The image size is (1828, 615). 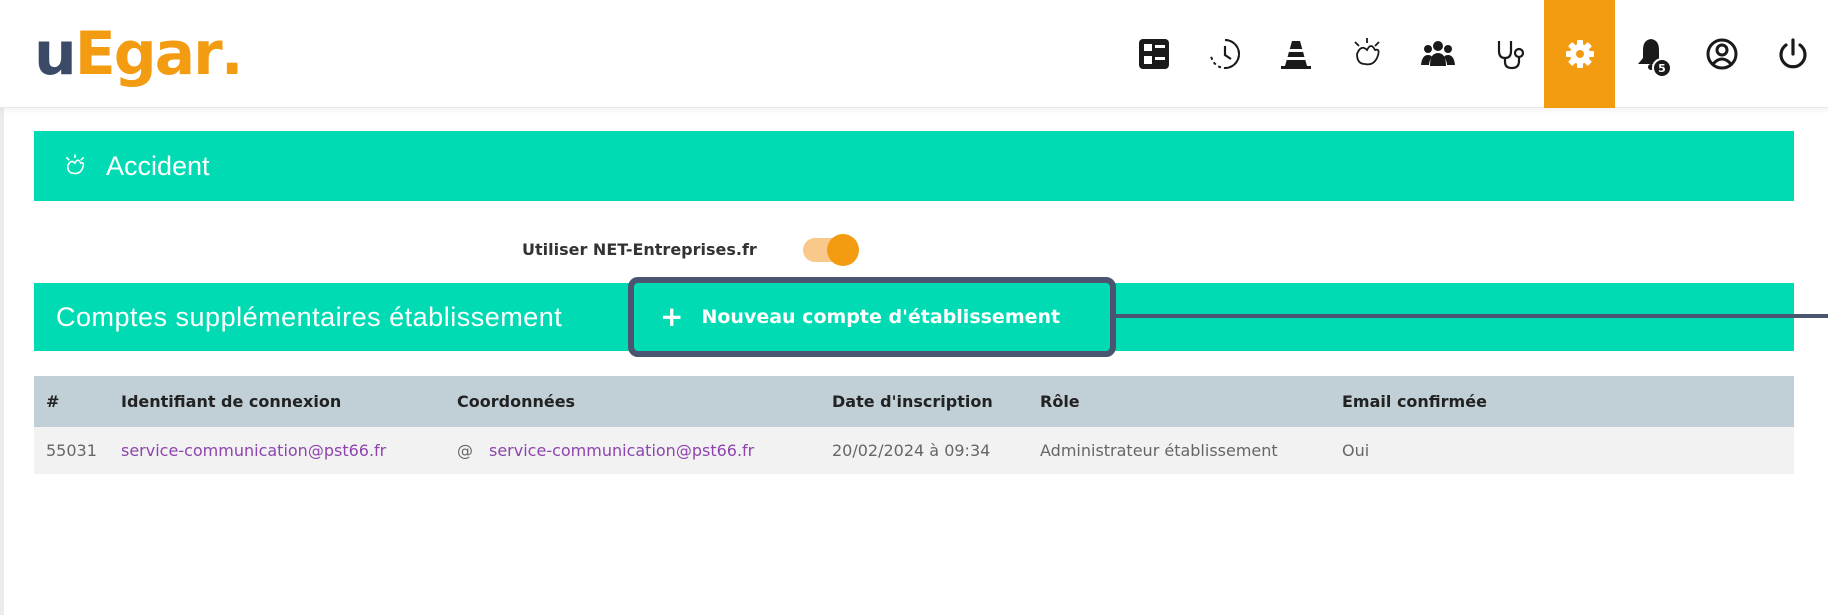 I want to click on users-group-icon, so click(x=1437, y=53).